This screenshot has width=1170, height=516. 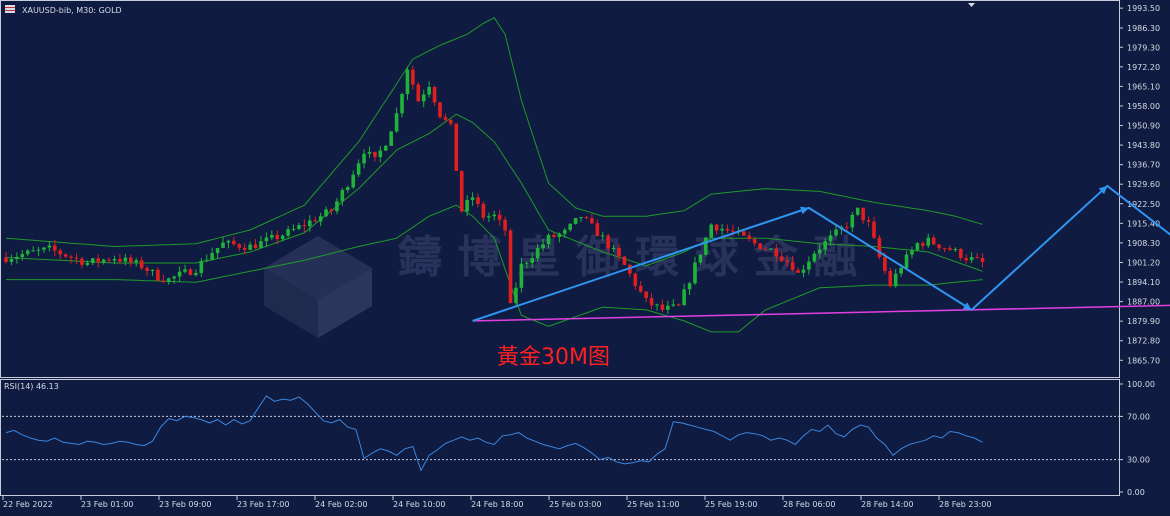 I want to click on watermark-text: 鑄 博 皇 御 環 球 金 融, so click(x=627, y=257).